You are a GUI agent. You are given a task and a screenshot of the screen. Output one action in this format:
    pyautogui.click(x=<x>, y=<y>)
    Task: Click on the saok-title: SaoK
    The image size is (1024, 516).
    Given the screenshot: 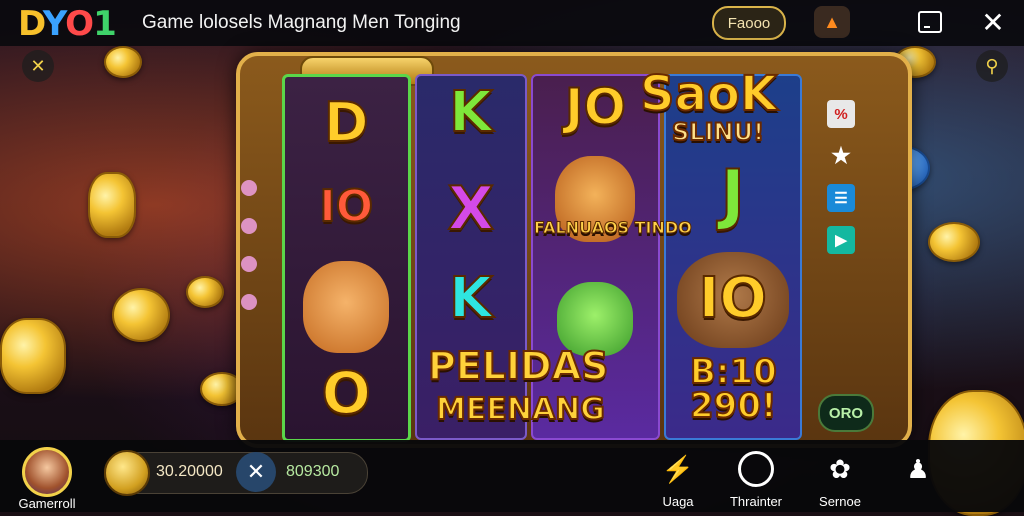 What is the action you would take?
    pyautogui.click(x=708, y=94)
    